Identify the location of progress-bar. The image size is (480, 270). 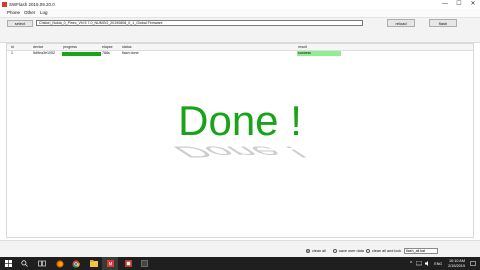
(81, 54).